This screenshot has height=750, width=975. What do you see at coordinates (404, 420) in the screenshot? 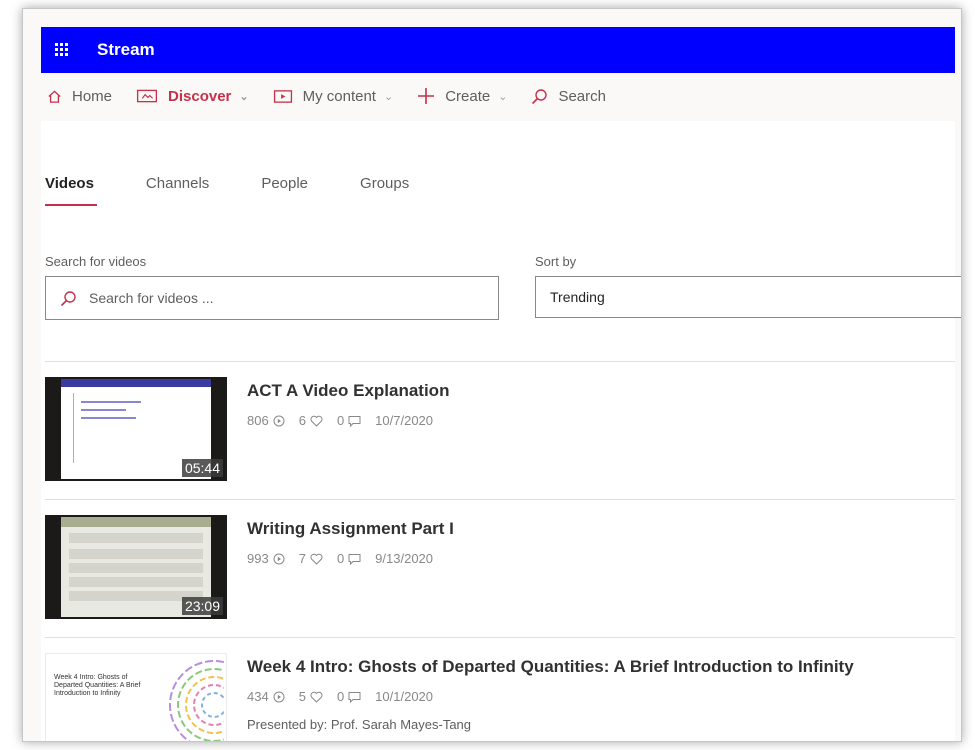
I see `video-date: 10/7/2020` at bounding box center [404, 420].